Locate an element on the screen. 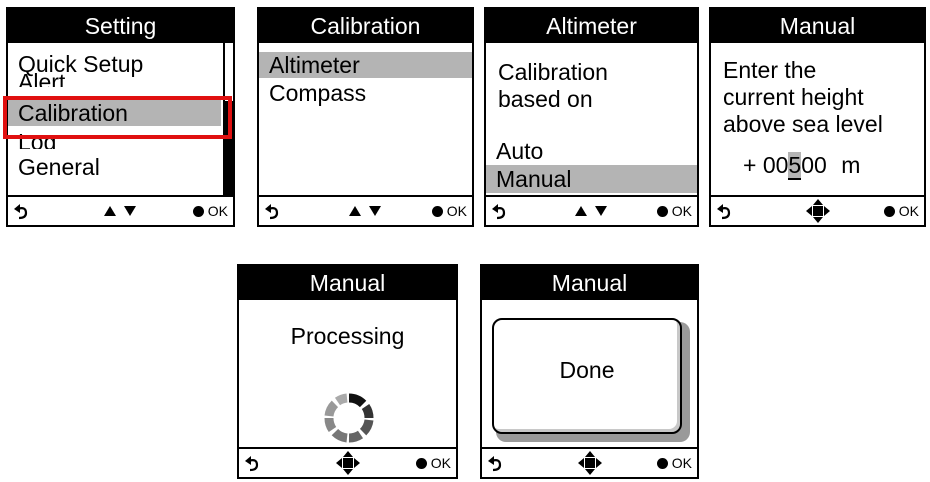 The width and height of the screenshot is (930, 482). menu-item-general: General is located at coordinates (114, 167).